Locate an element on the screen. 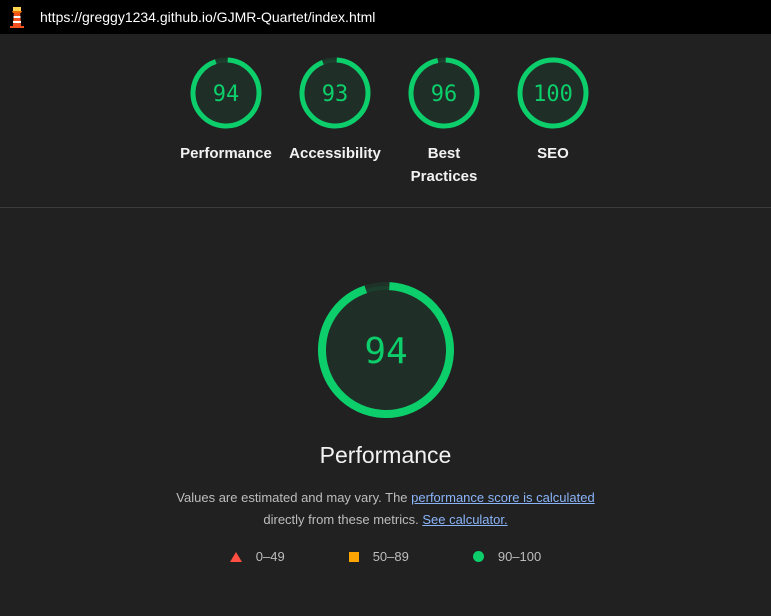 This screenshot has width=771, height=616. gauge-seo-ring: 100 is located at coordinates (553, 93).